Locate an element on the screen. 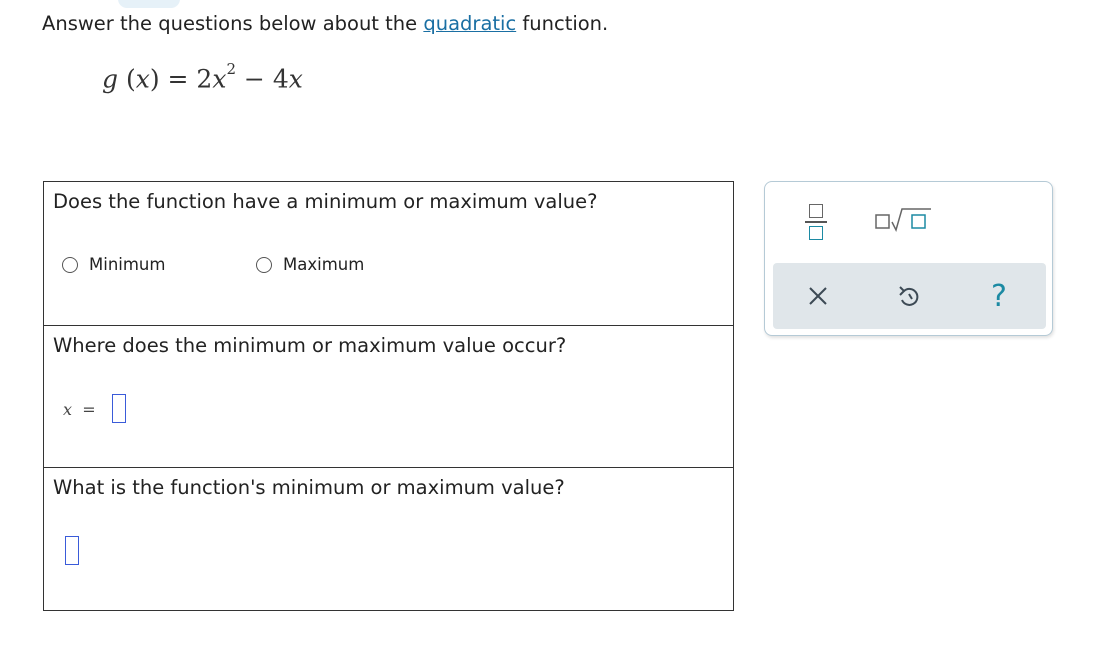 This screenshot has width=1101, height=655. equation-close-coef: ) = 2 is located at coordinates (181, 79).